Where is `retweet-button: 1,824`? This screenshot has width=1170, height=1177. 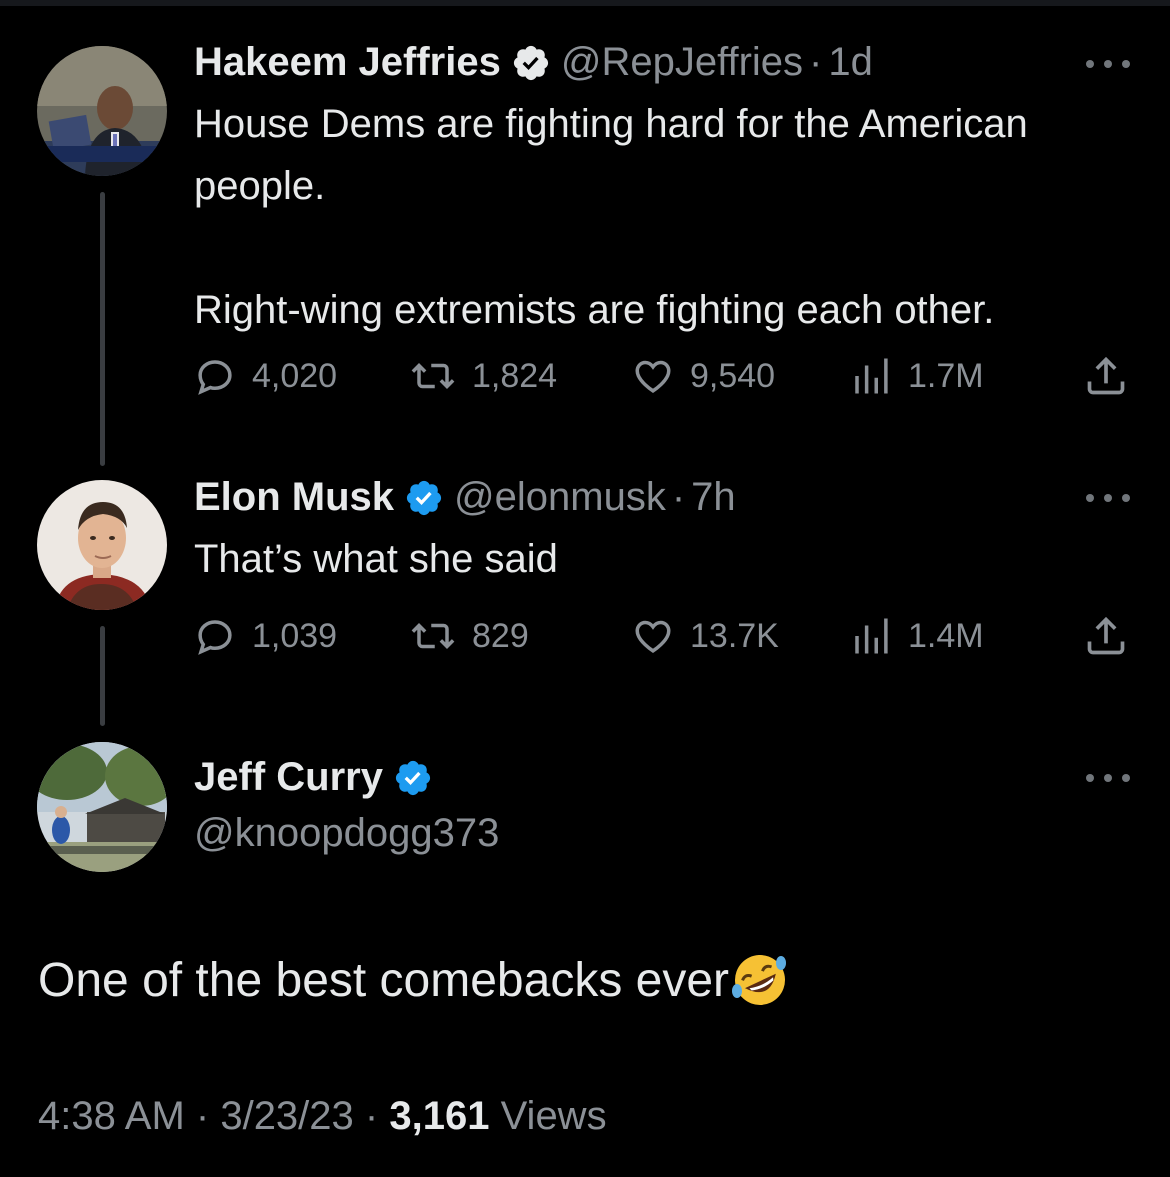
retweet-button: 1,824 is located at coordinates (483, 376).